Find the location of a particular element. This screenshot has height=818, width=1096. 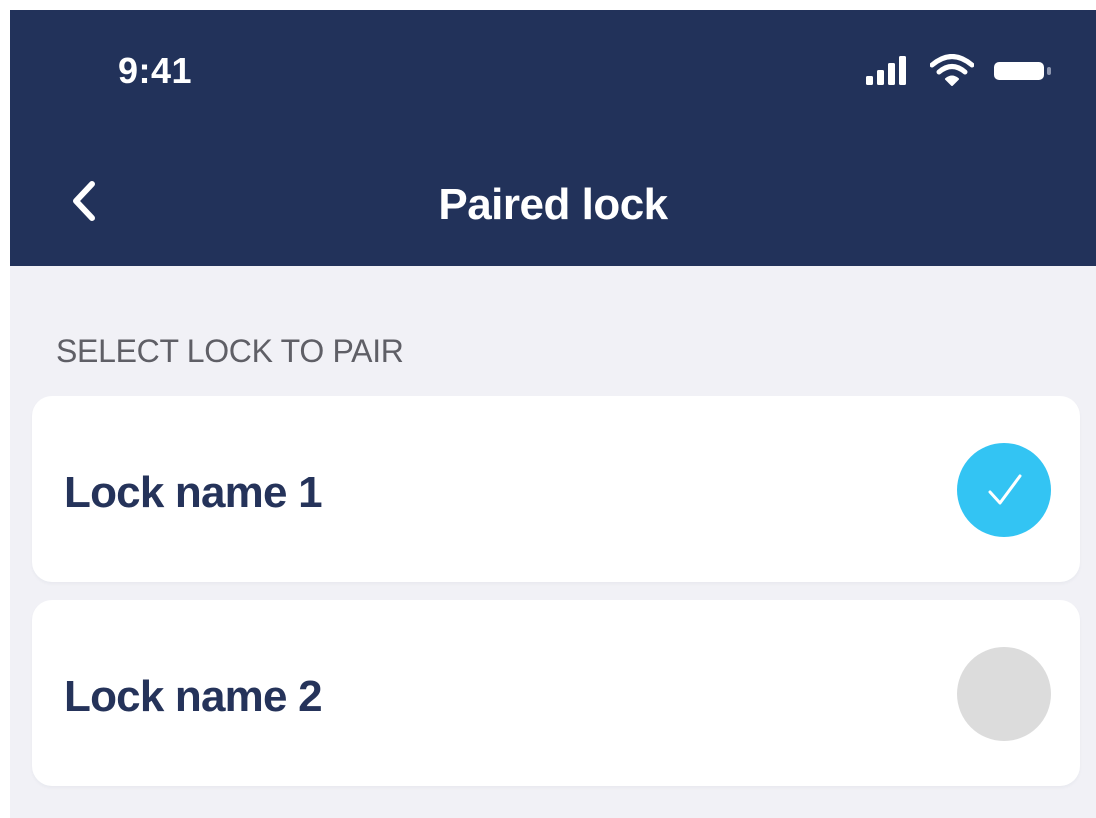

checkmark-icon is located at coordinates (1005, 489).